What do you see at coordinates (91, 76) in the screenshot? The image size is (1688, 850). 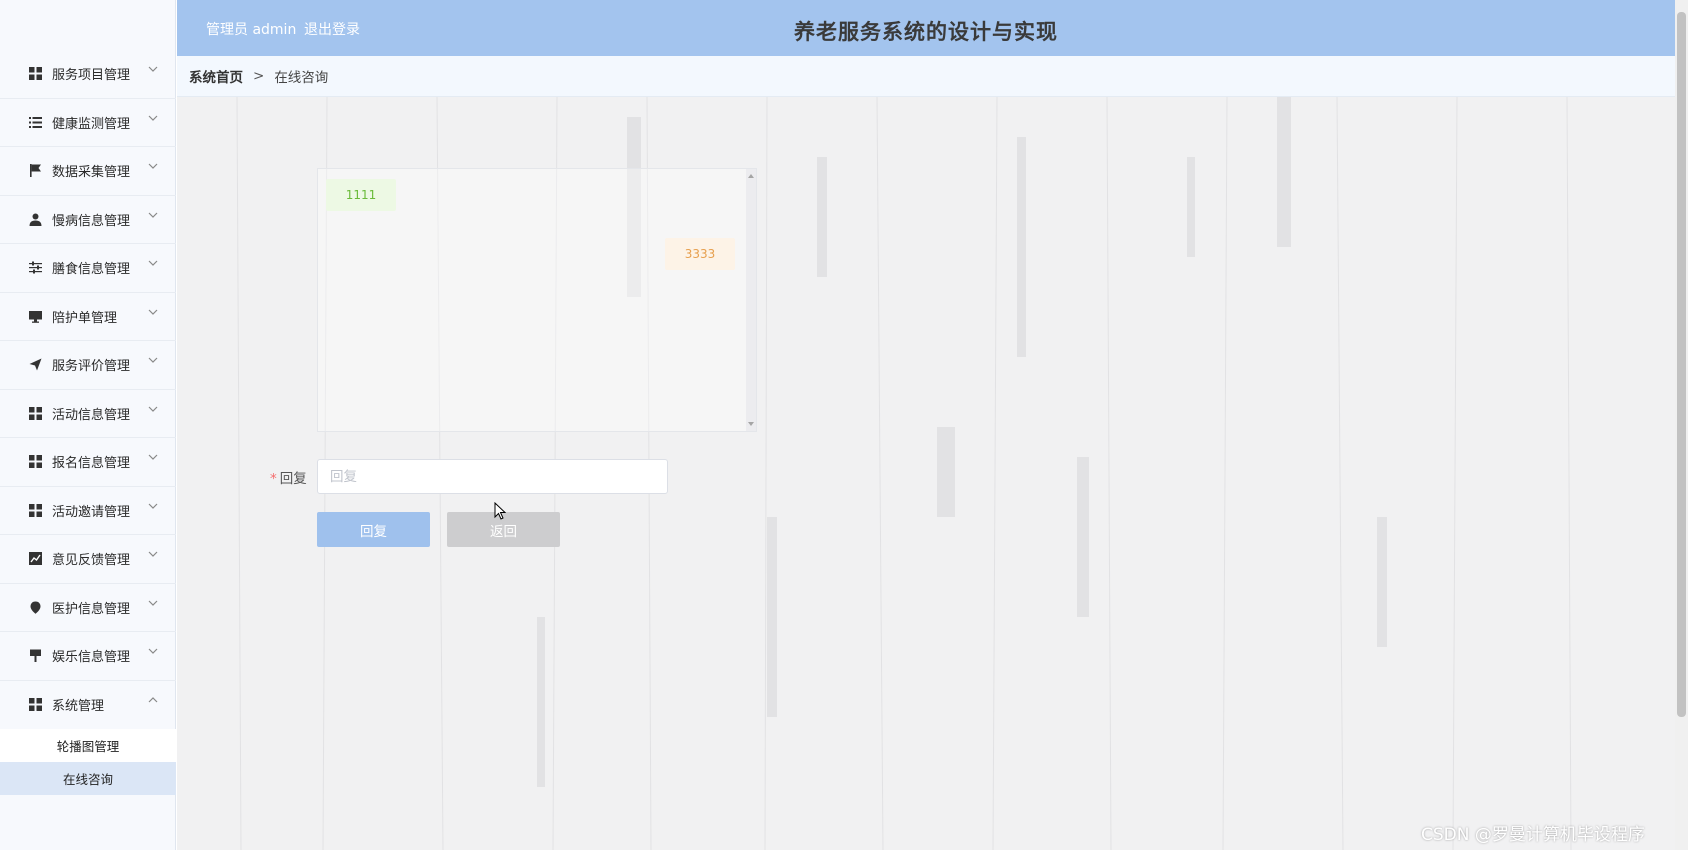 I see `sidebar-item-label: 服务项目管理` at bounding box center [91, 76].